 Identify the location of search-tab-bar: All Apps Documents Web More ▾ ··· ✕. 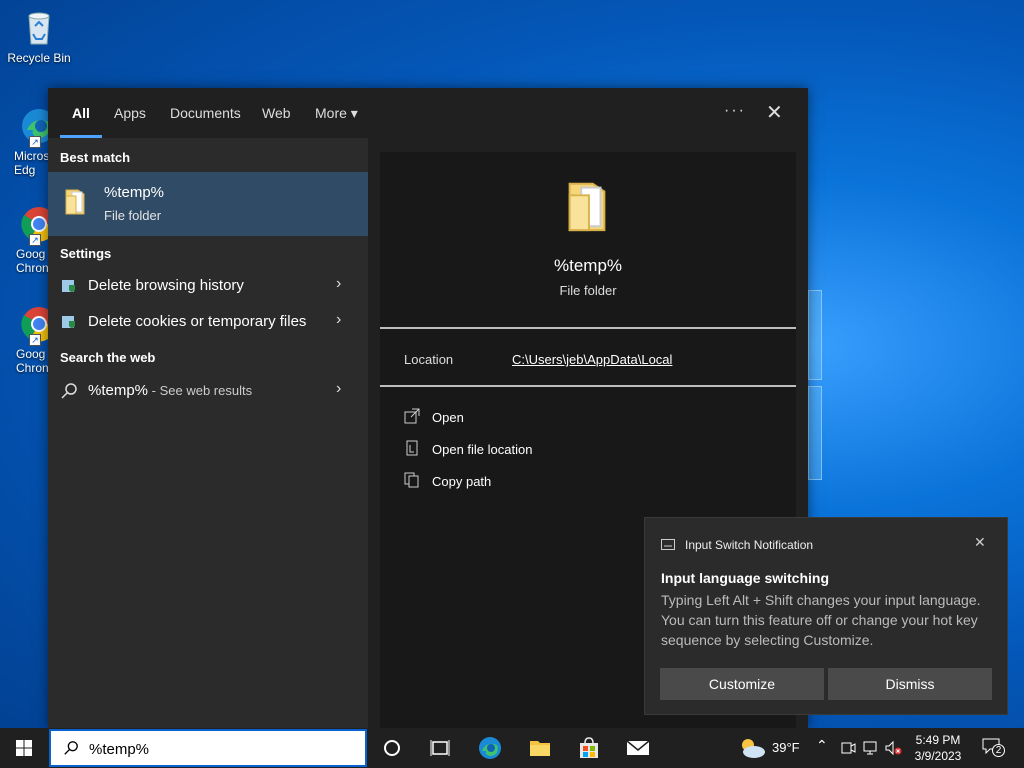
(428, 113).